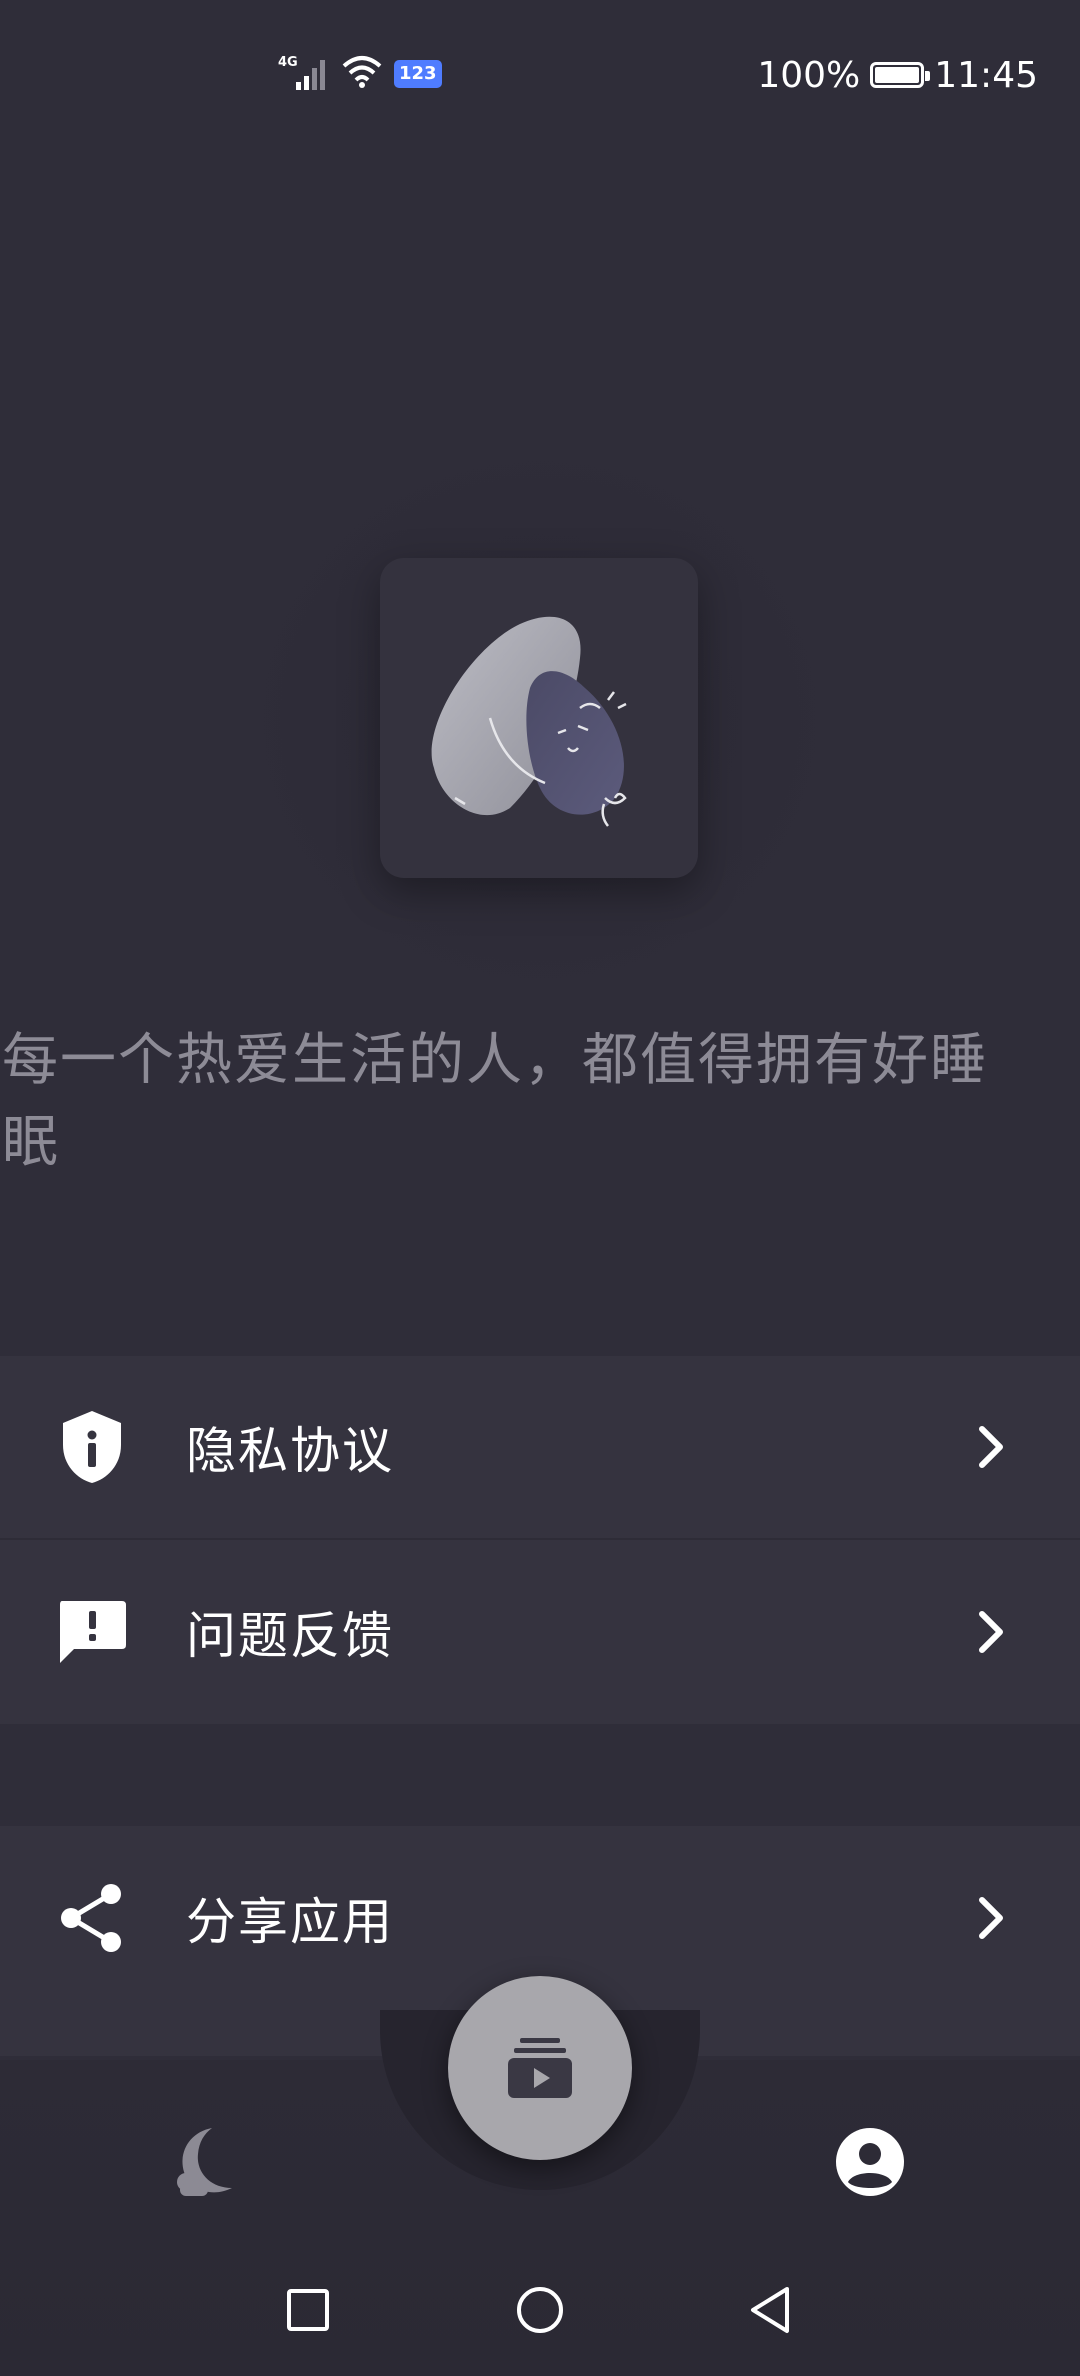 Image resolution: width=1080 pixels, height=2376 pixels. I want to click on system-navigation-bar, so click(540, 2315).